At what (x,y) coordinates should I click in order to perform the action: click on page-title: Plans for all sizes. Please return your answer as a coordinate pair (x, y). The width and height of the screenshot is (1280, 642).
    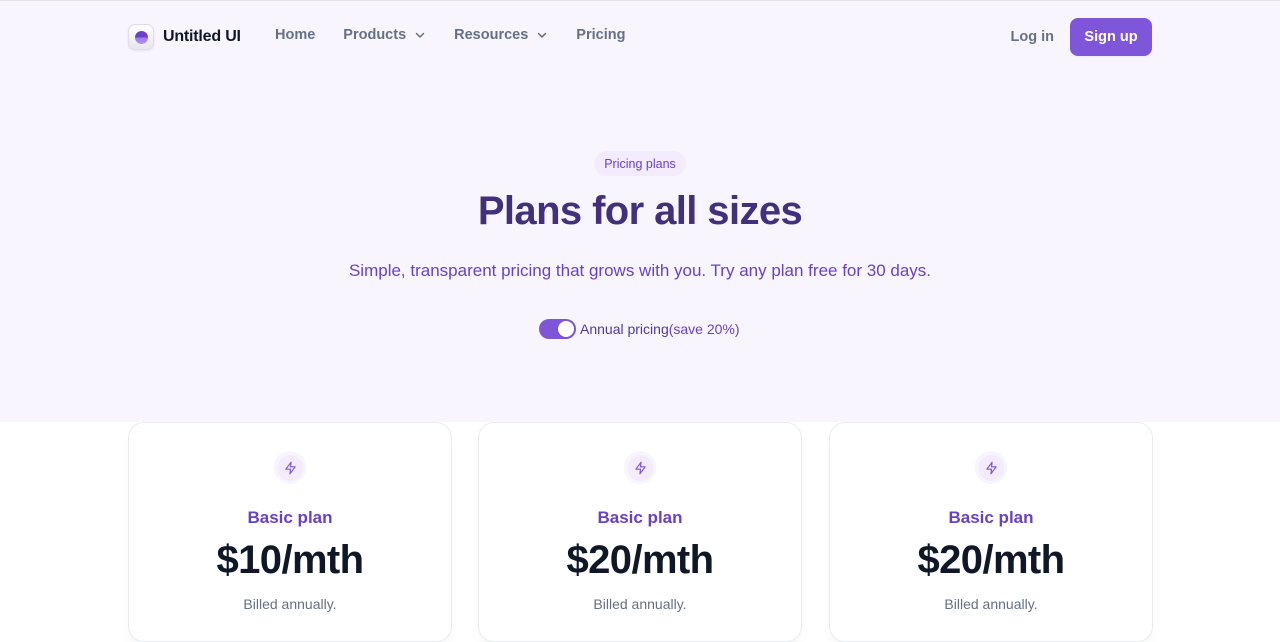
    Looking at the image, I should click on (640, 211).